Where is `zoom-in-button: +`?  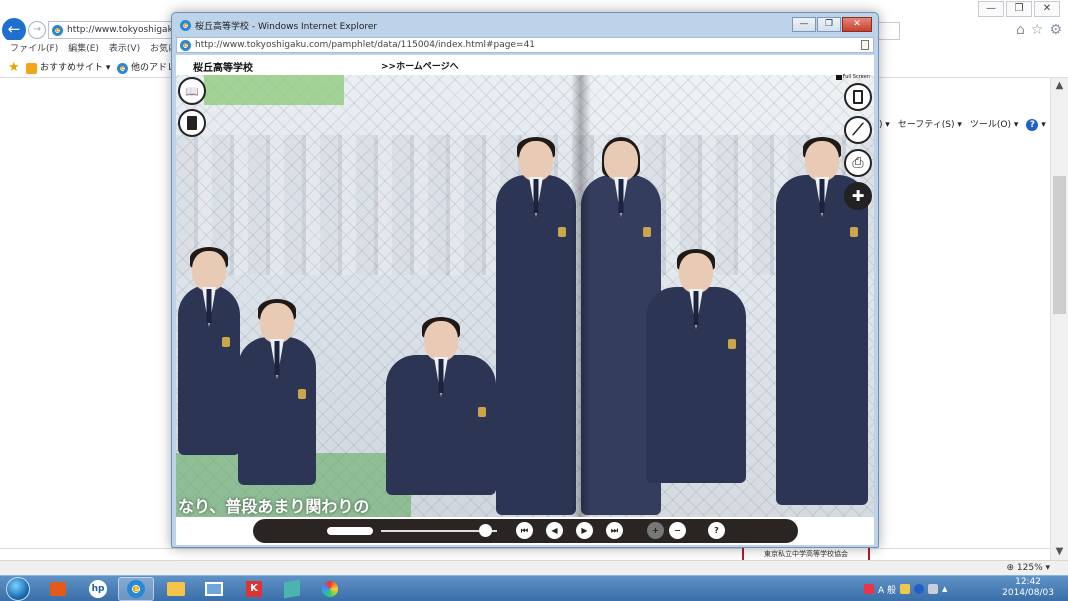 zoom-in-button: + is located at coordinates (655, 530).